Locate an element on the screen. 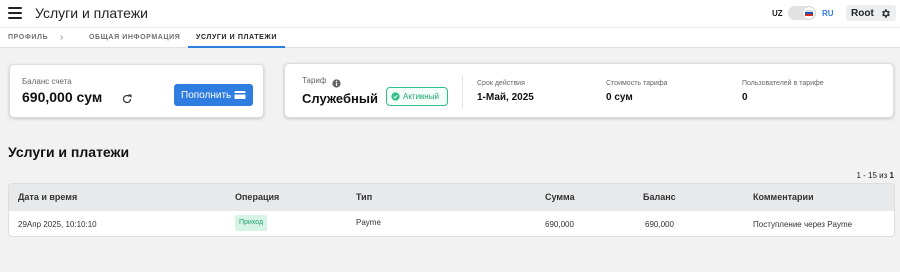  tab-general-info: ОБЩАЯ ИНФОРМАЦИЯ is located at coordinates (134, 38).